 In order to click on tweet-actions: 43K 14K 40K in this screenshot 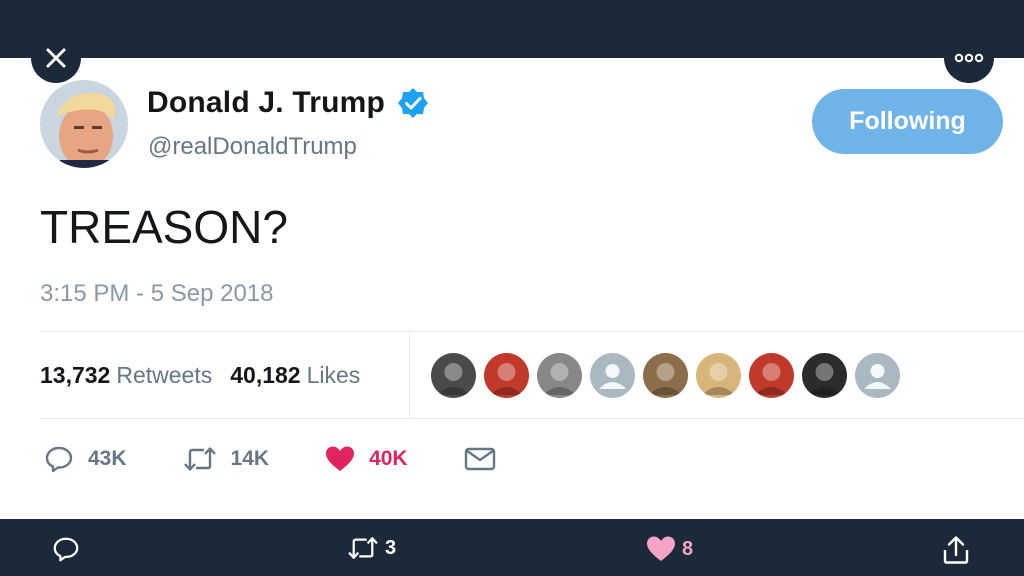, I will do `click(298, 459)`.